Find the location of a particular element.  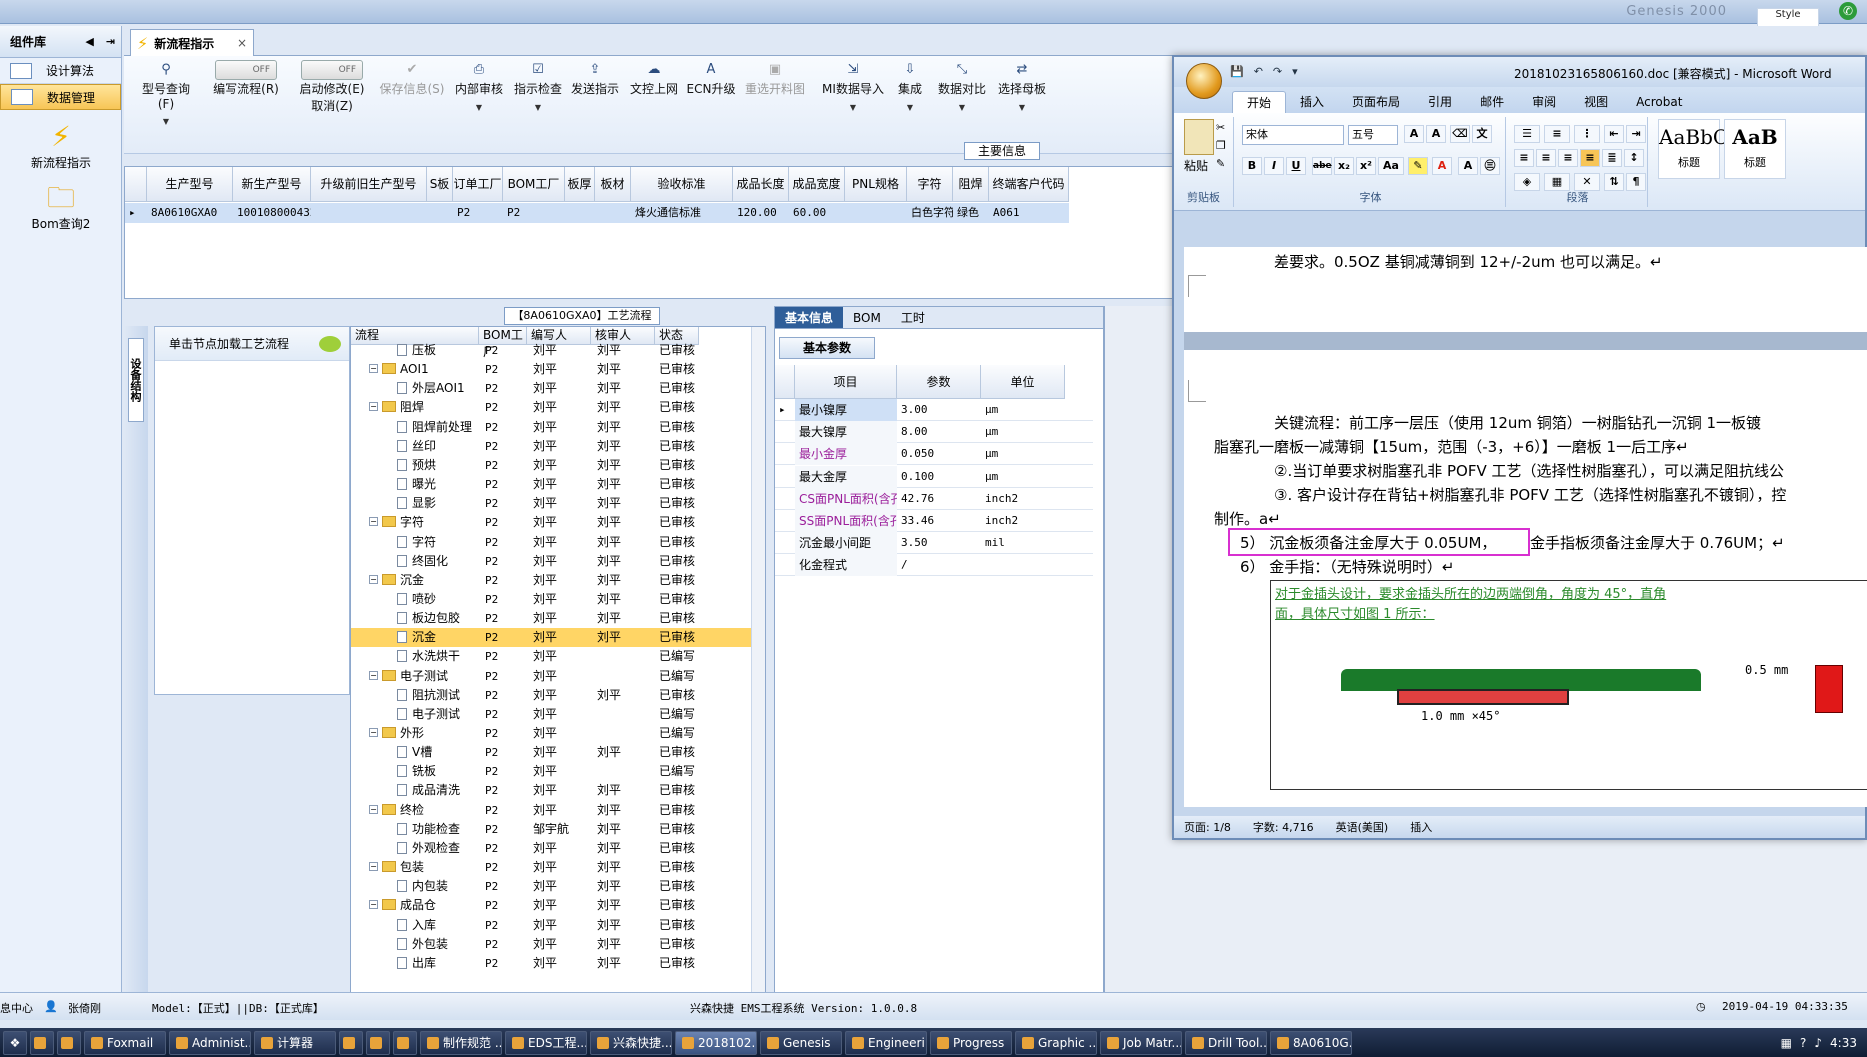

style-gallery-item-heading2: AaB 标题 is located at coordinates (1755, 149).